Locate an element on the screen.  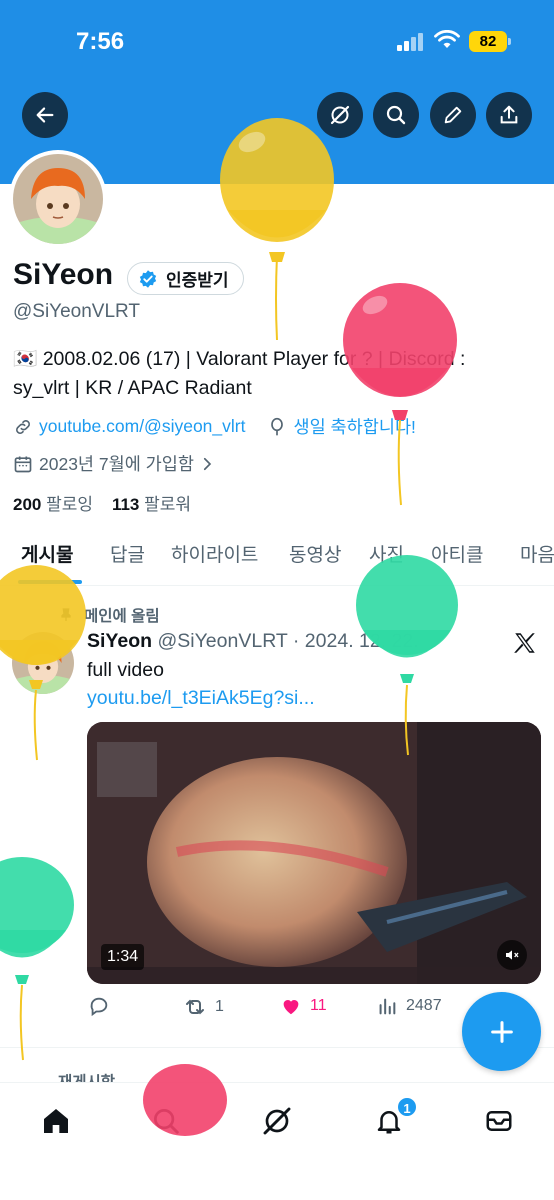
tab-replies: 답글 is located at coordinates (127, 553).